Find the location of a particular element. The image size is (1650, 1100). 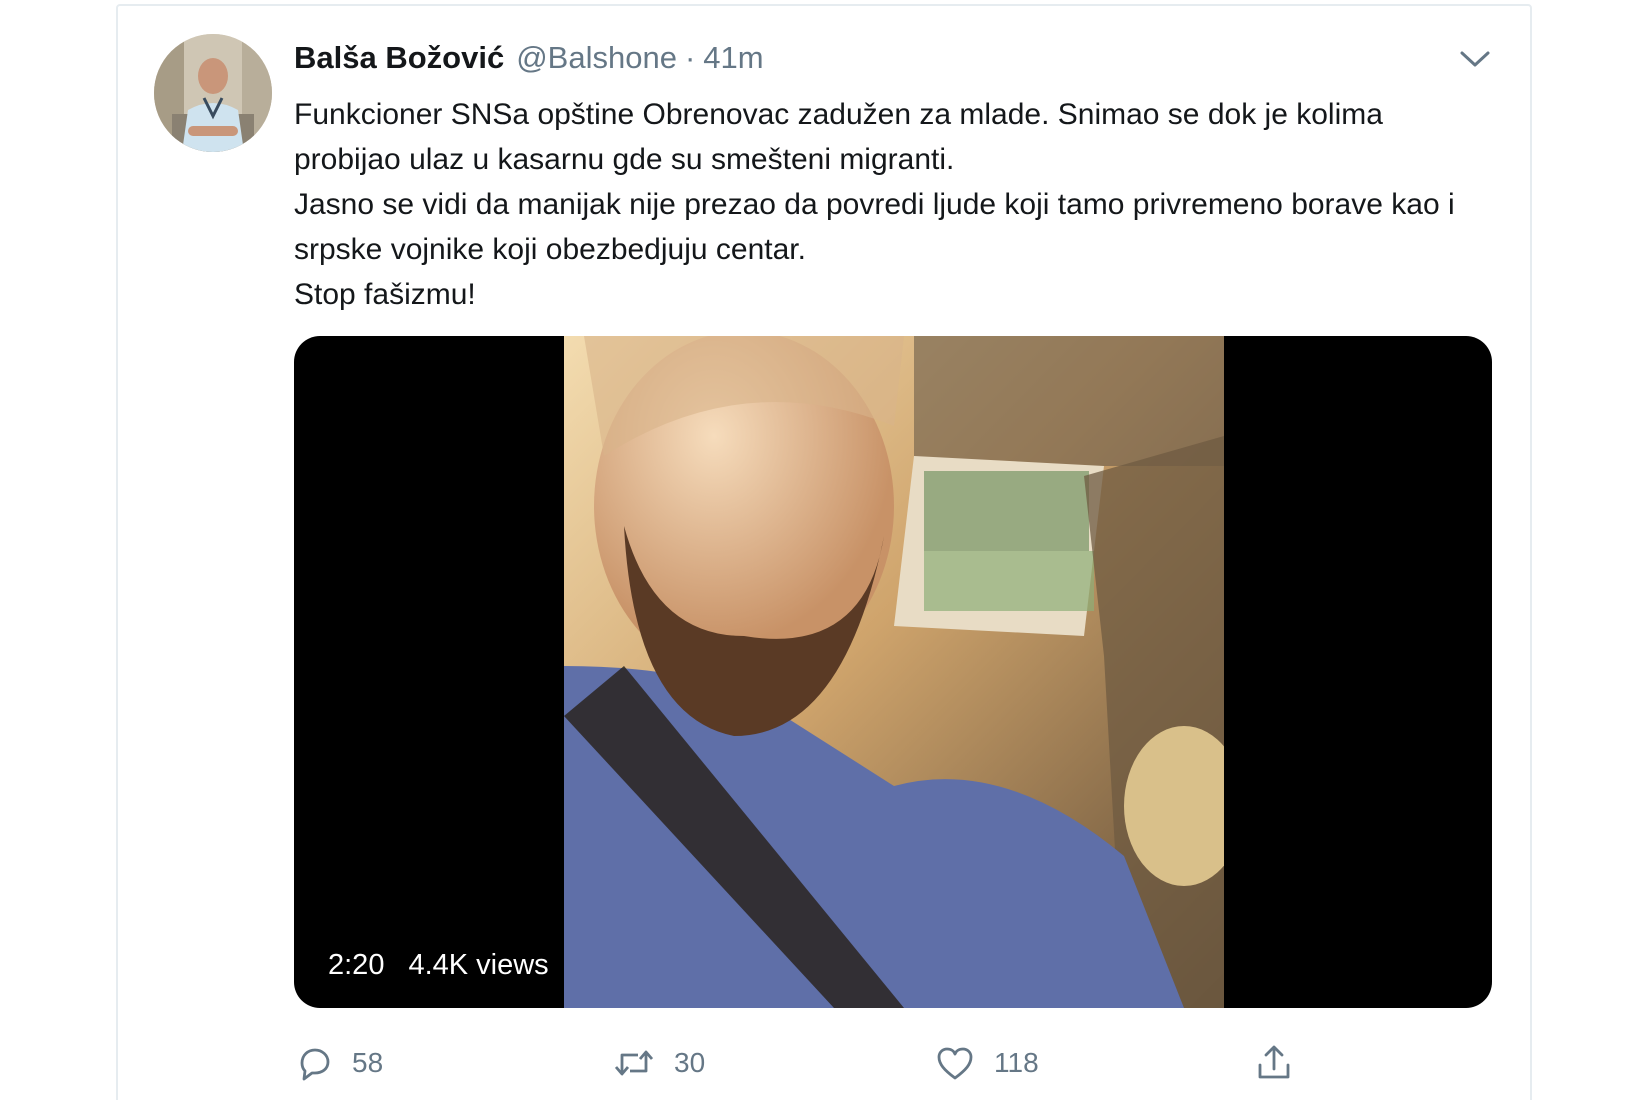

avatar is located at coordinates (213, 93).